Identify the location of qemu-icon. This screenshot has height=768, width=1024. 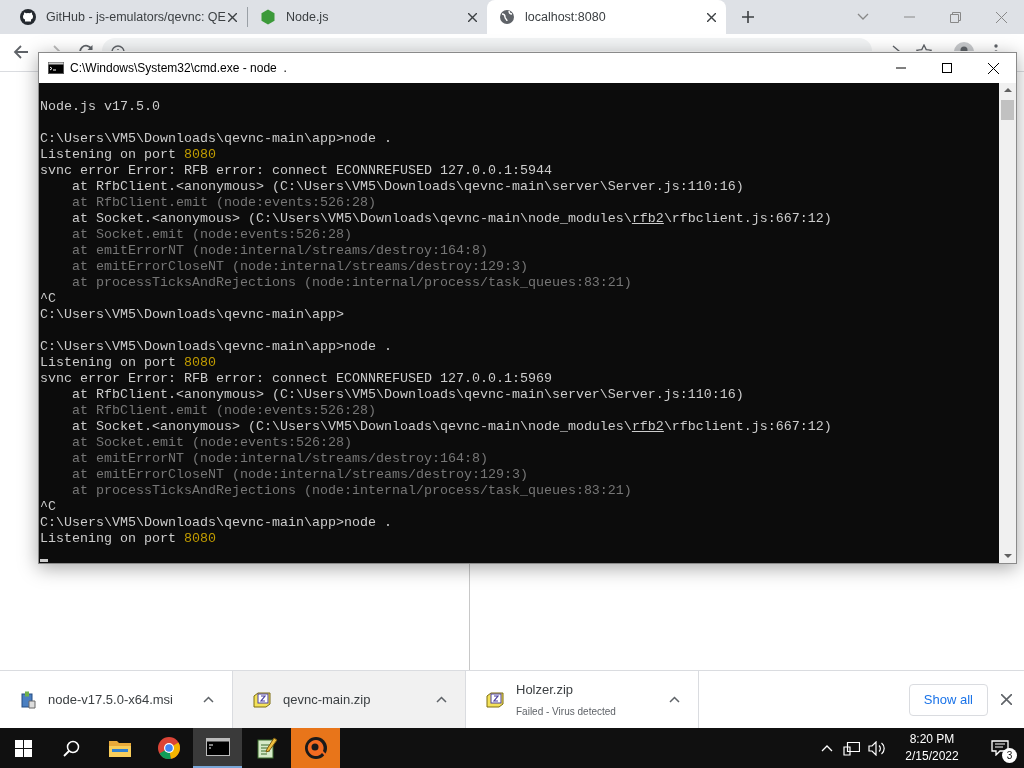
(315, 748).